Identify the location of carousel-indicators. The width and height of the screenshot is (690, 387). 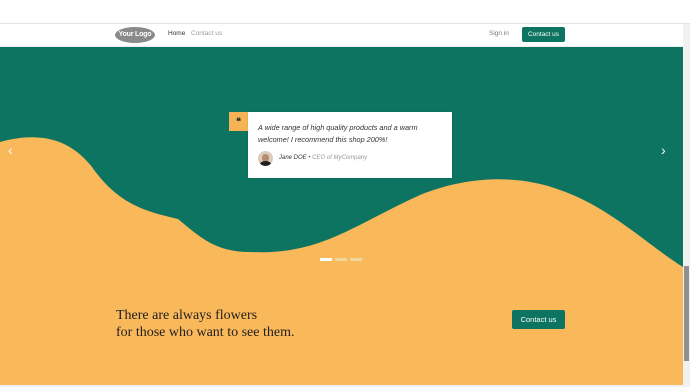
(341, 259).